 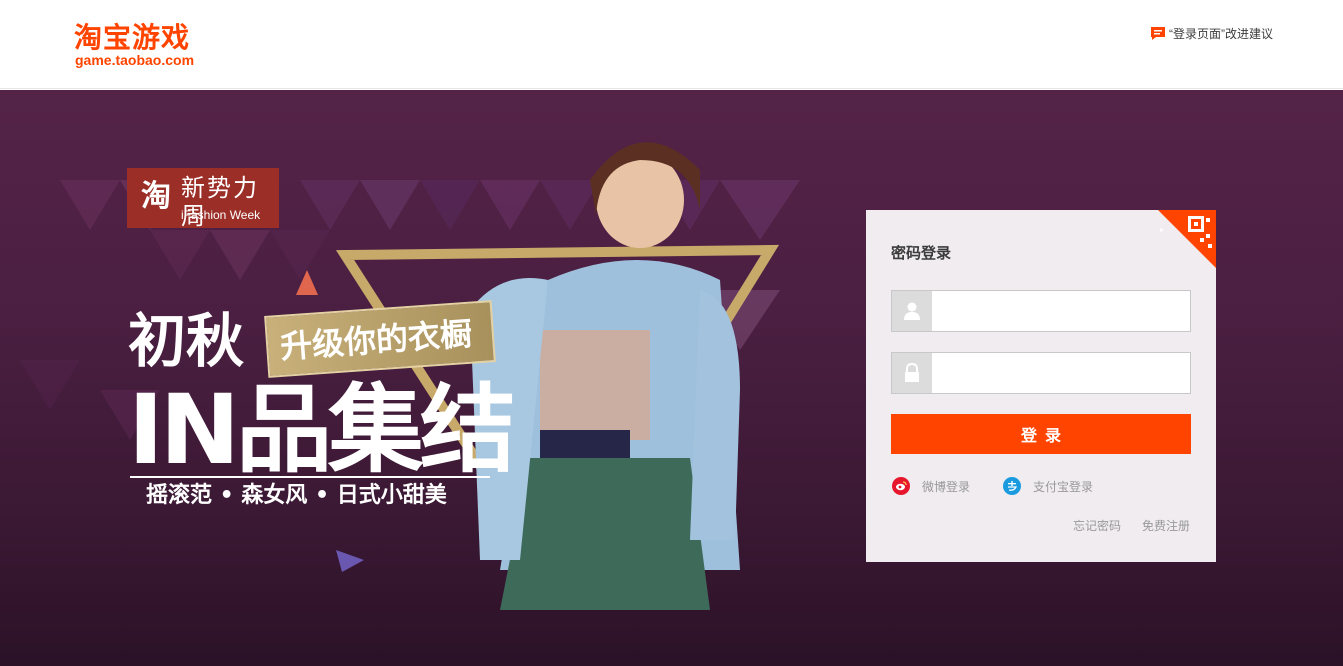 What do you see at coordinates (156, 196) in the screenshot?
I see `badge-hanzi: 淘` at bounding box center [156, 196].